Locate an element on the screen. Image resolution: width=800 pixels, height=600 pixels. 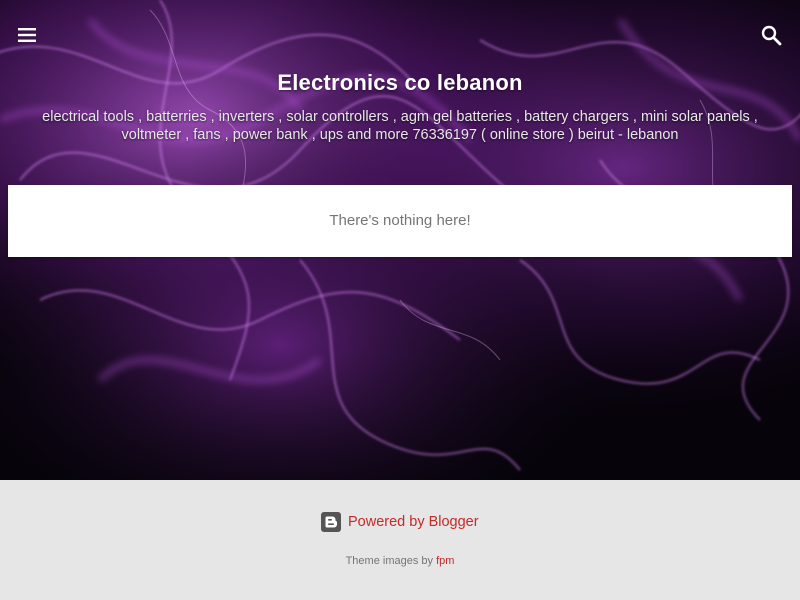
blog-title: Electronics co lebanon is located at coordinates (400, 83).